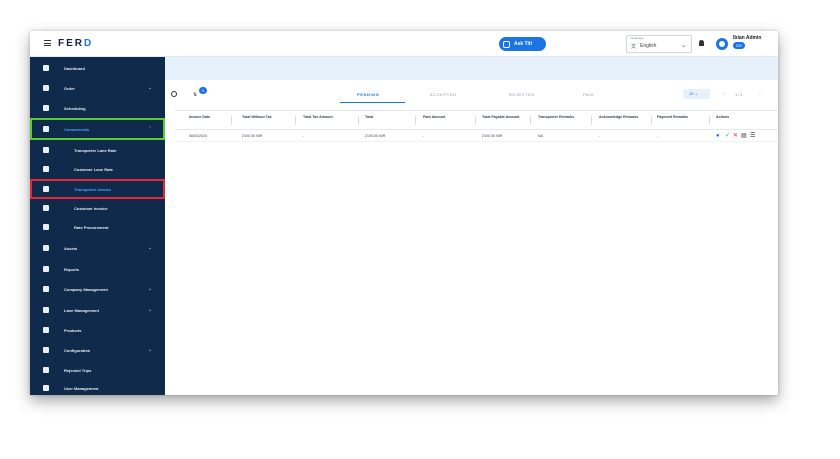  What do you see at coordinates (195, 95) in the screenshot?
I see `filter-icon: ⇅` at bounding box center [195, 95].